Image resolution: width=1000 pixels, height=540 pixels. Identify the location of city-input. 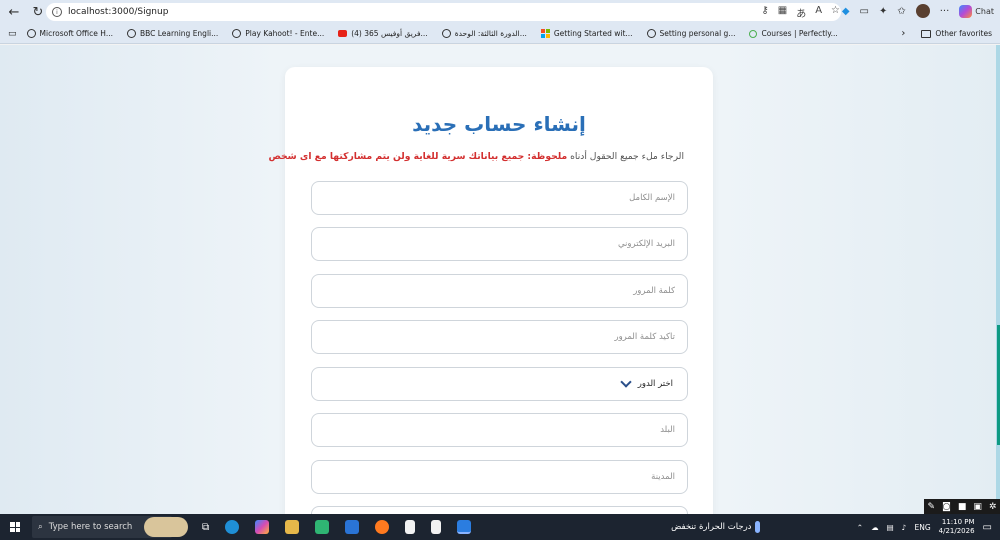
(499, 477).